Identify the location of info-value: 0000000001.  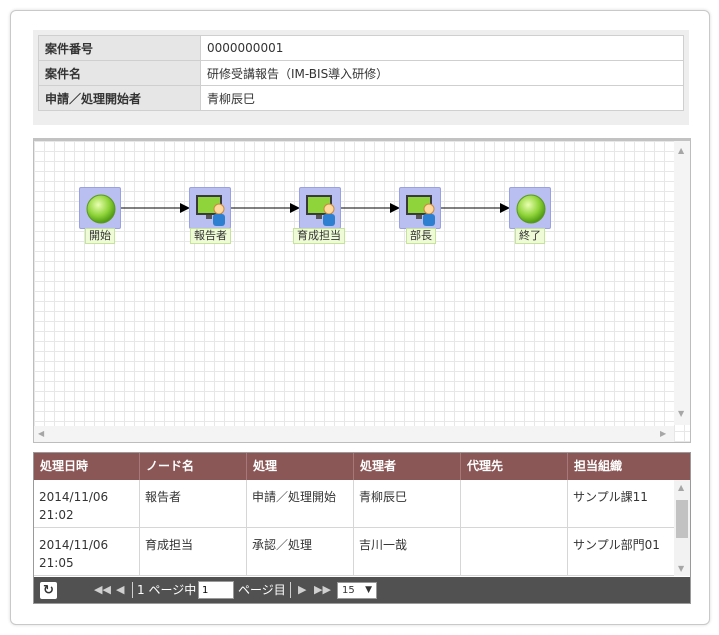
(442, 48).